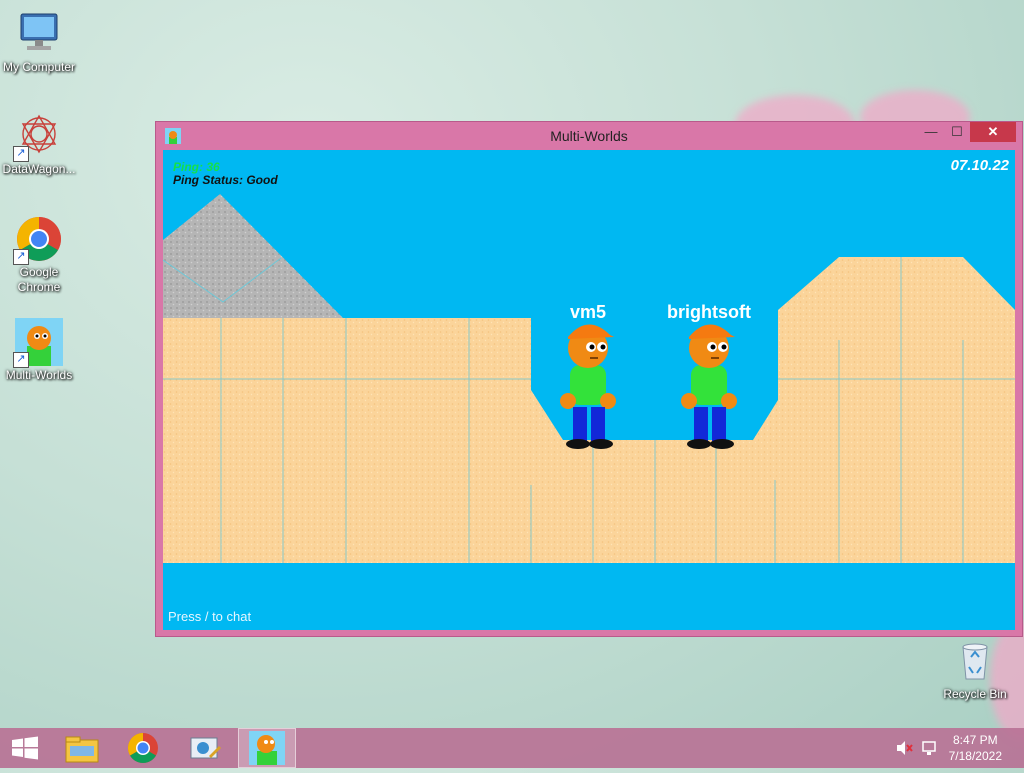 The image size is (1024, 773). Describe the element at coordinates (993, 132) in the screenshot. I see `close-button: ✕` at that location.